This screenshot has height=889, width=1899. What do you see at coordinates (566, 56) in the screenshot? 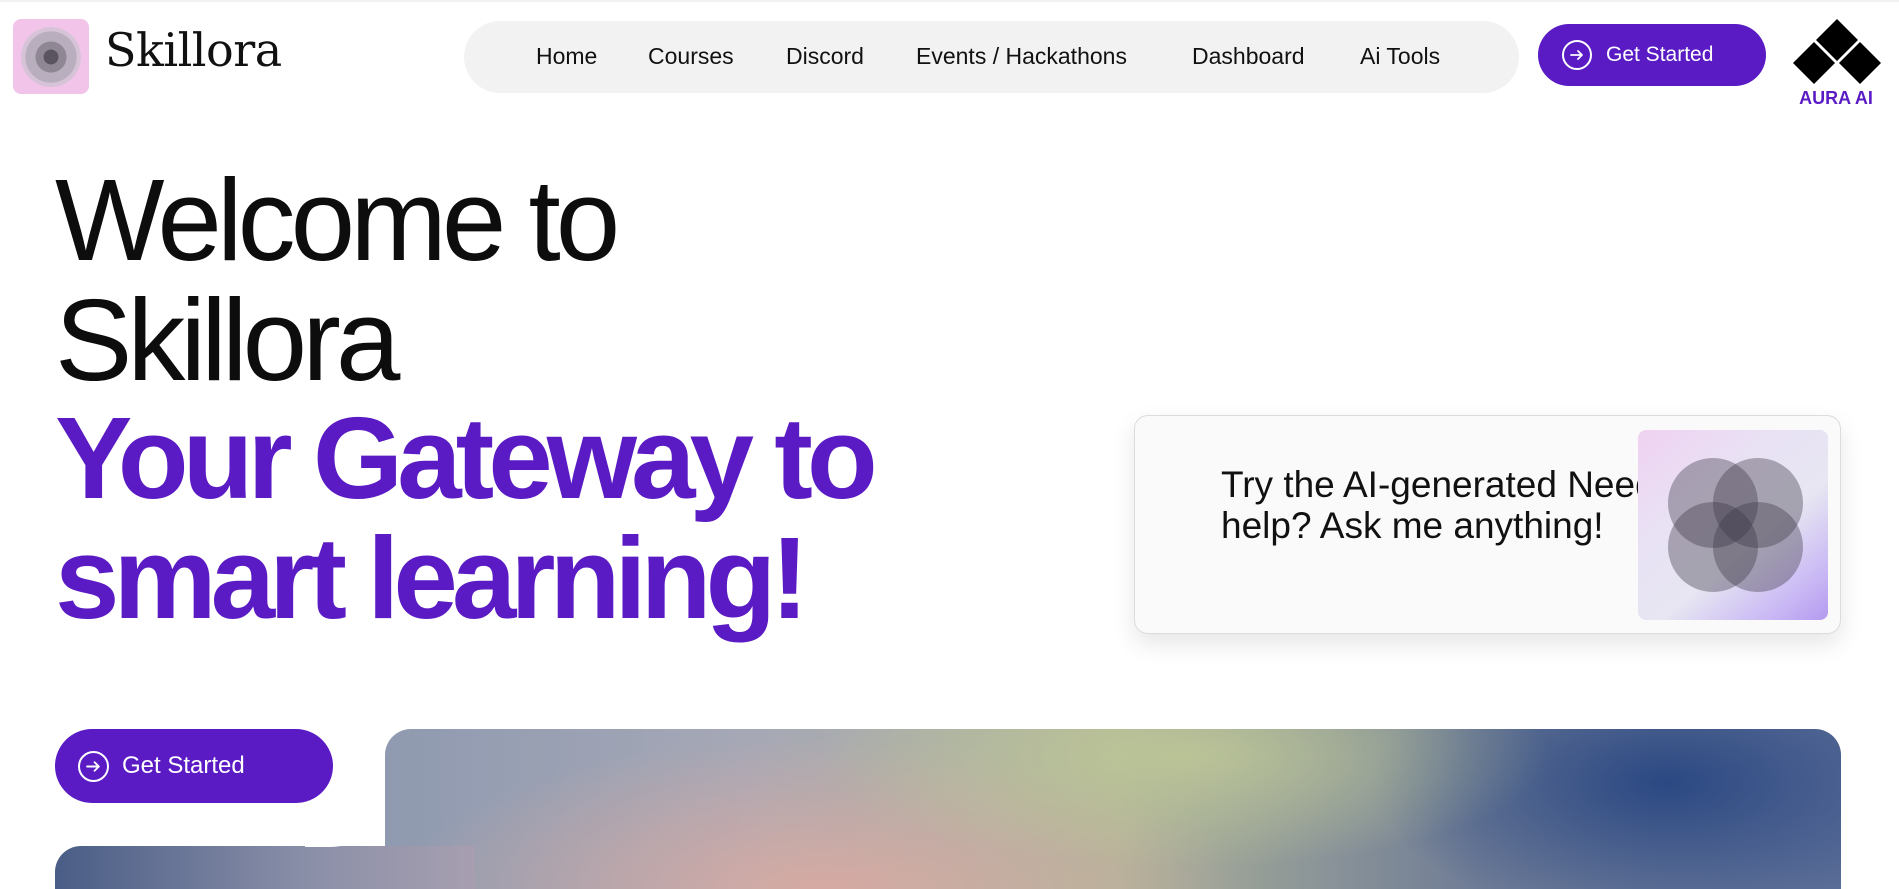
I see `nav-item-home: Home` at bounding box center [566, 56].